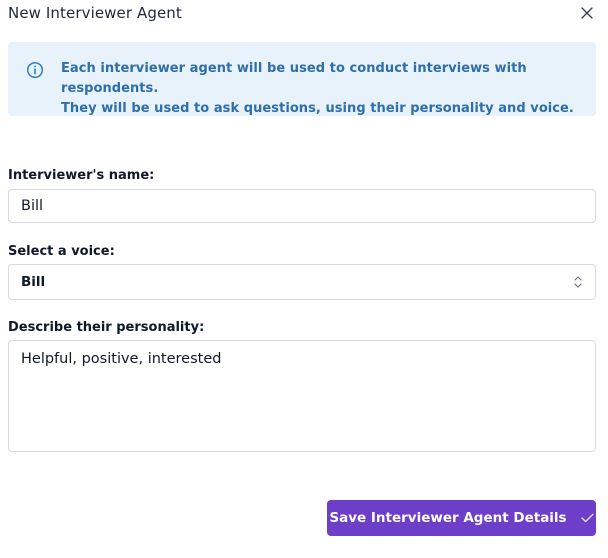  I want to click on close-button, so click(587, 13).